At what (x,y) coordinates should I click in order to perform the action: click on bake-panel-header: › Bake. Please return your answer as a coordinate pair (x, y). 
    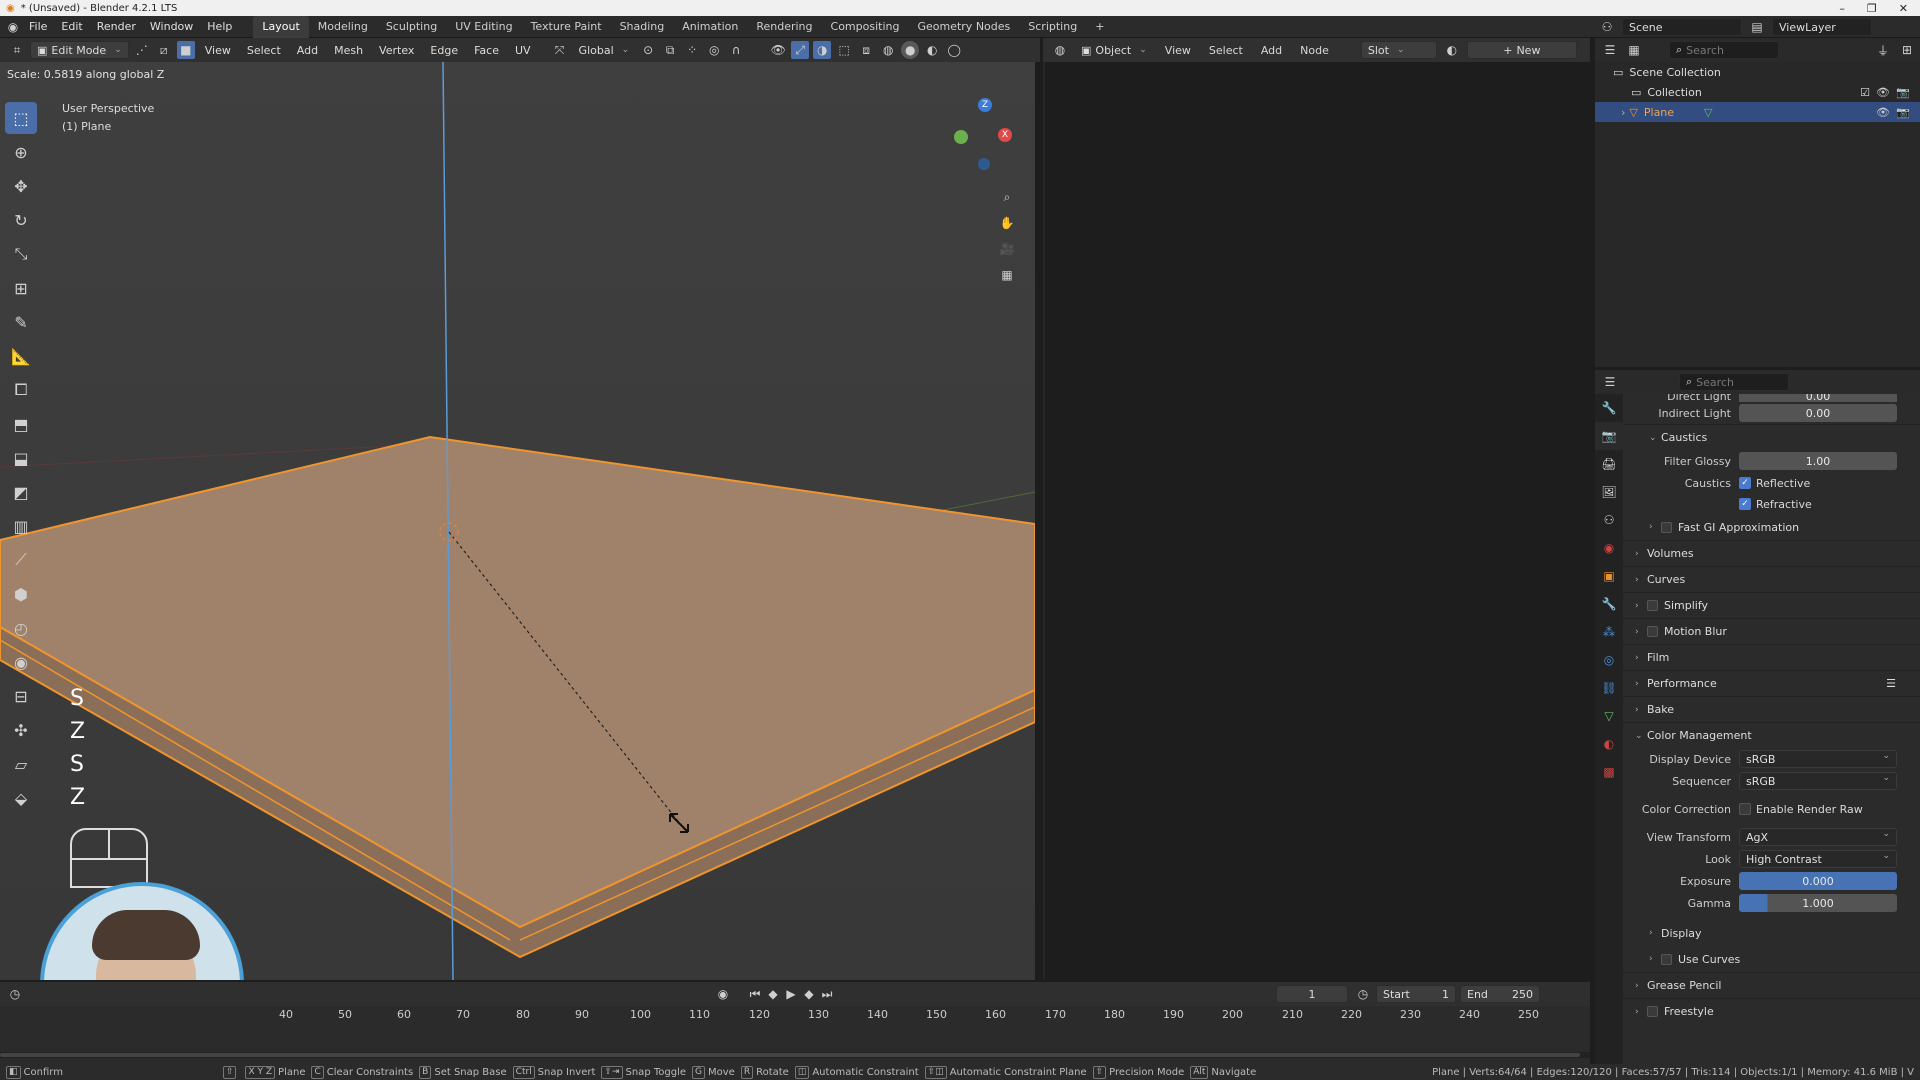
    Looking at the image, I should click on (1771, 709).